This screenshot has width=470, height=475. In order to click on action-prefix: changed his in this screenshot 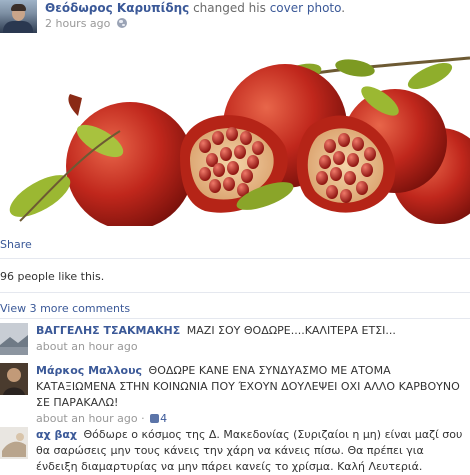, I will do `click(229, 8)`.